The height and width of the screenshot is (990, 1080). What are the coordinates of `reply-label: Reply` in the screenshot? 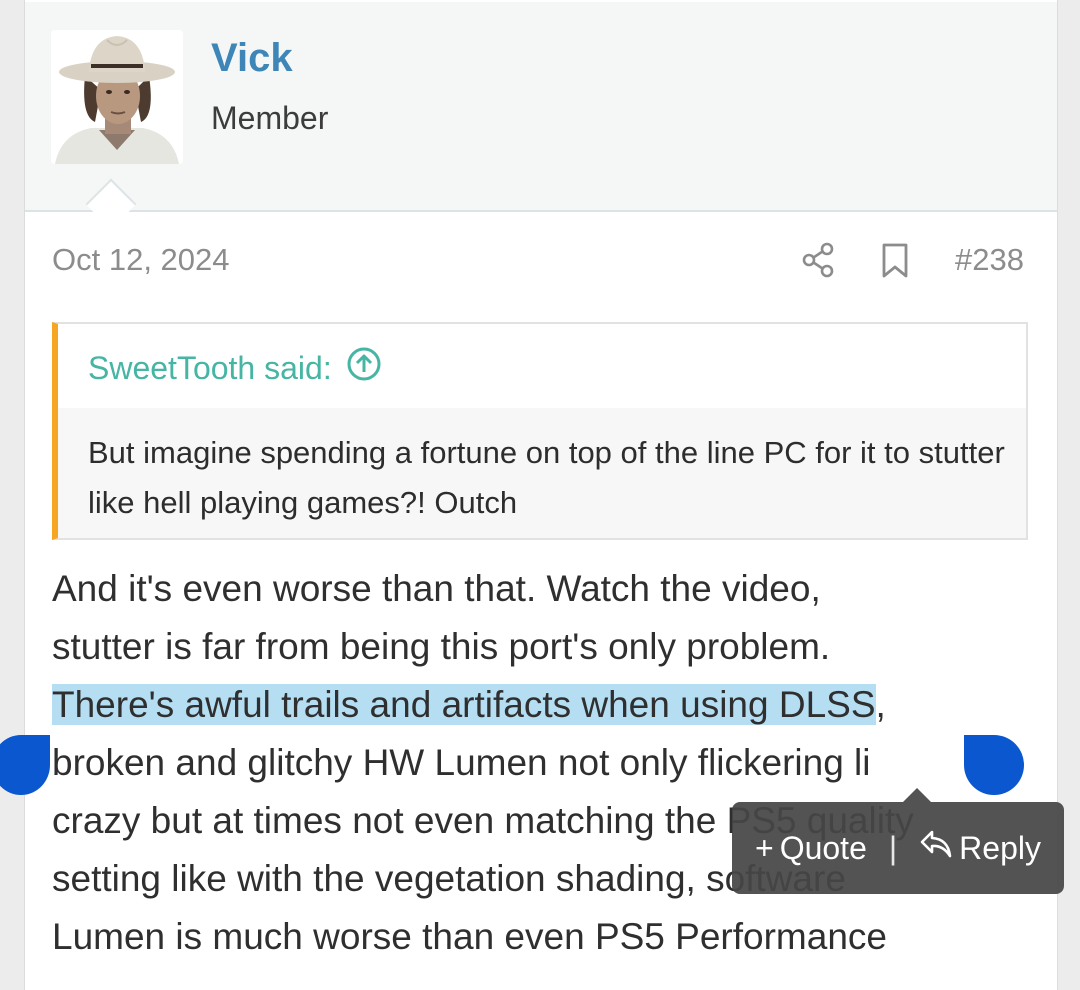 It's located at (1000, 847).